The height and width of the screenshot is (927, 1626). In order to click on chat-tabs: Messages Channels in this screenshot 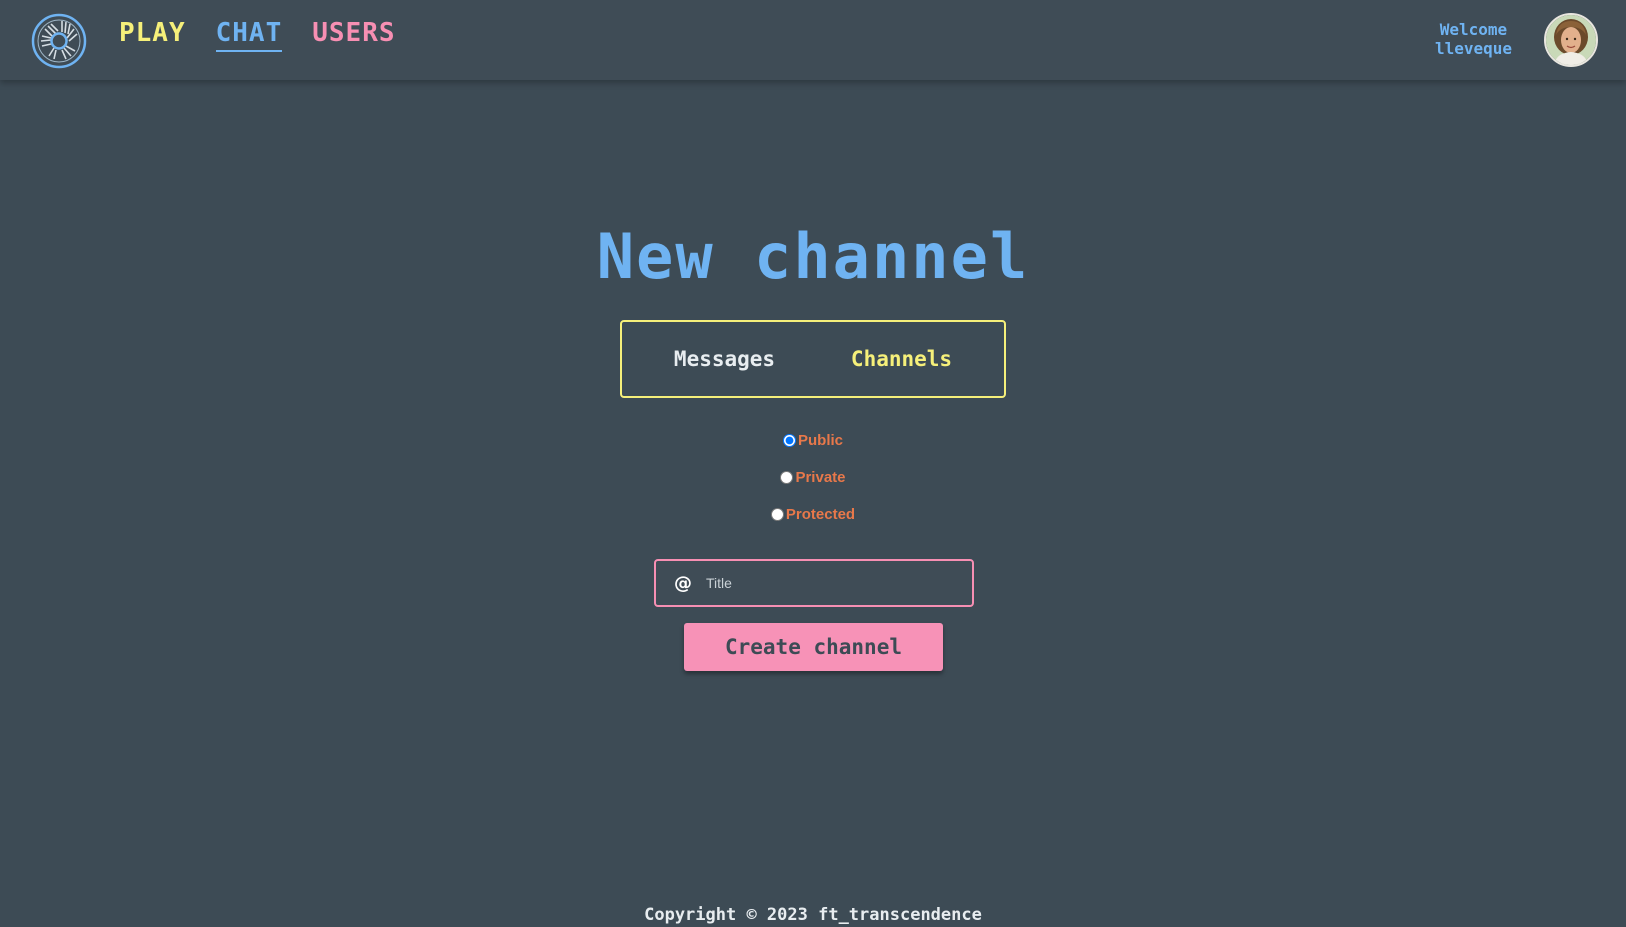, I will do `click(813, 359)`.